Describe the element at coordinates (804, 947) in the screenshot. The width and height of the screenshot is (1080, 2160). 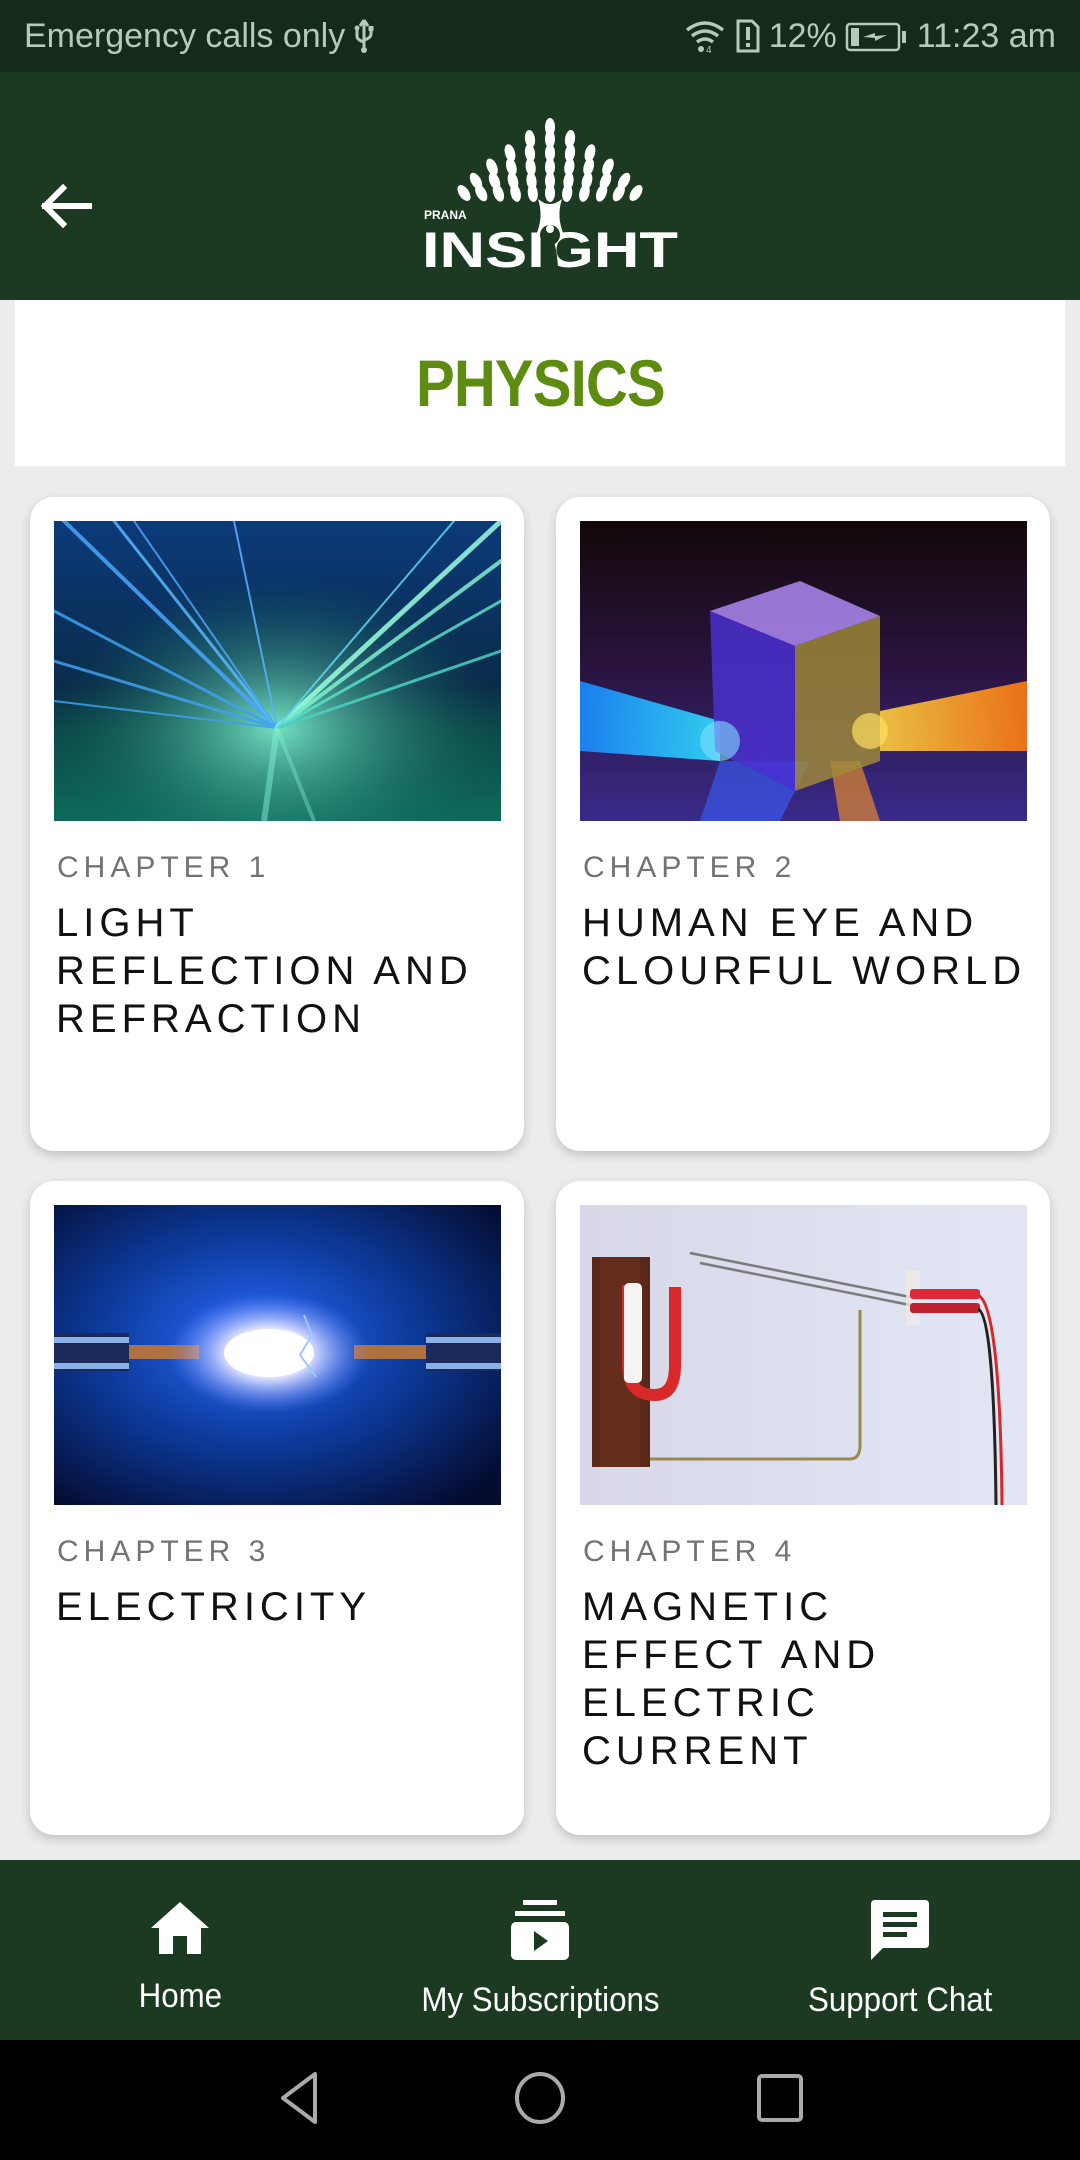
I see `chapter-title: HUMAN EYE AND CLOURFUL WORLD` at that location.